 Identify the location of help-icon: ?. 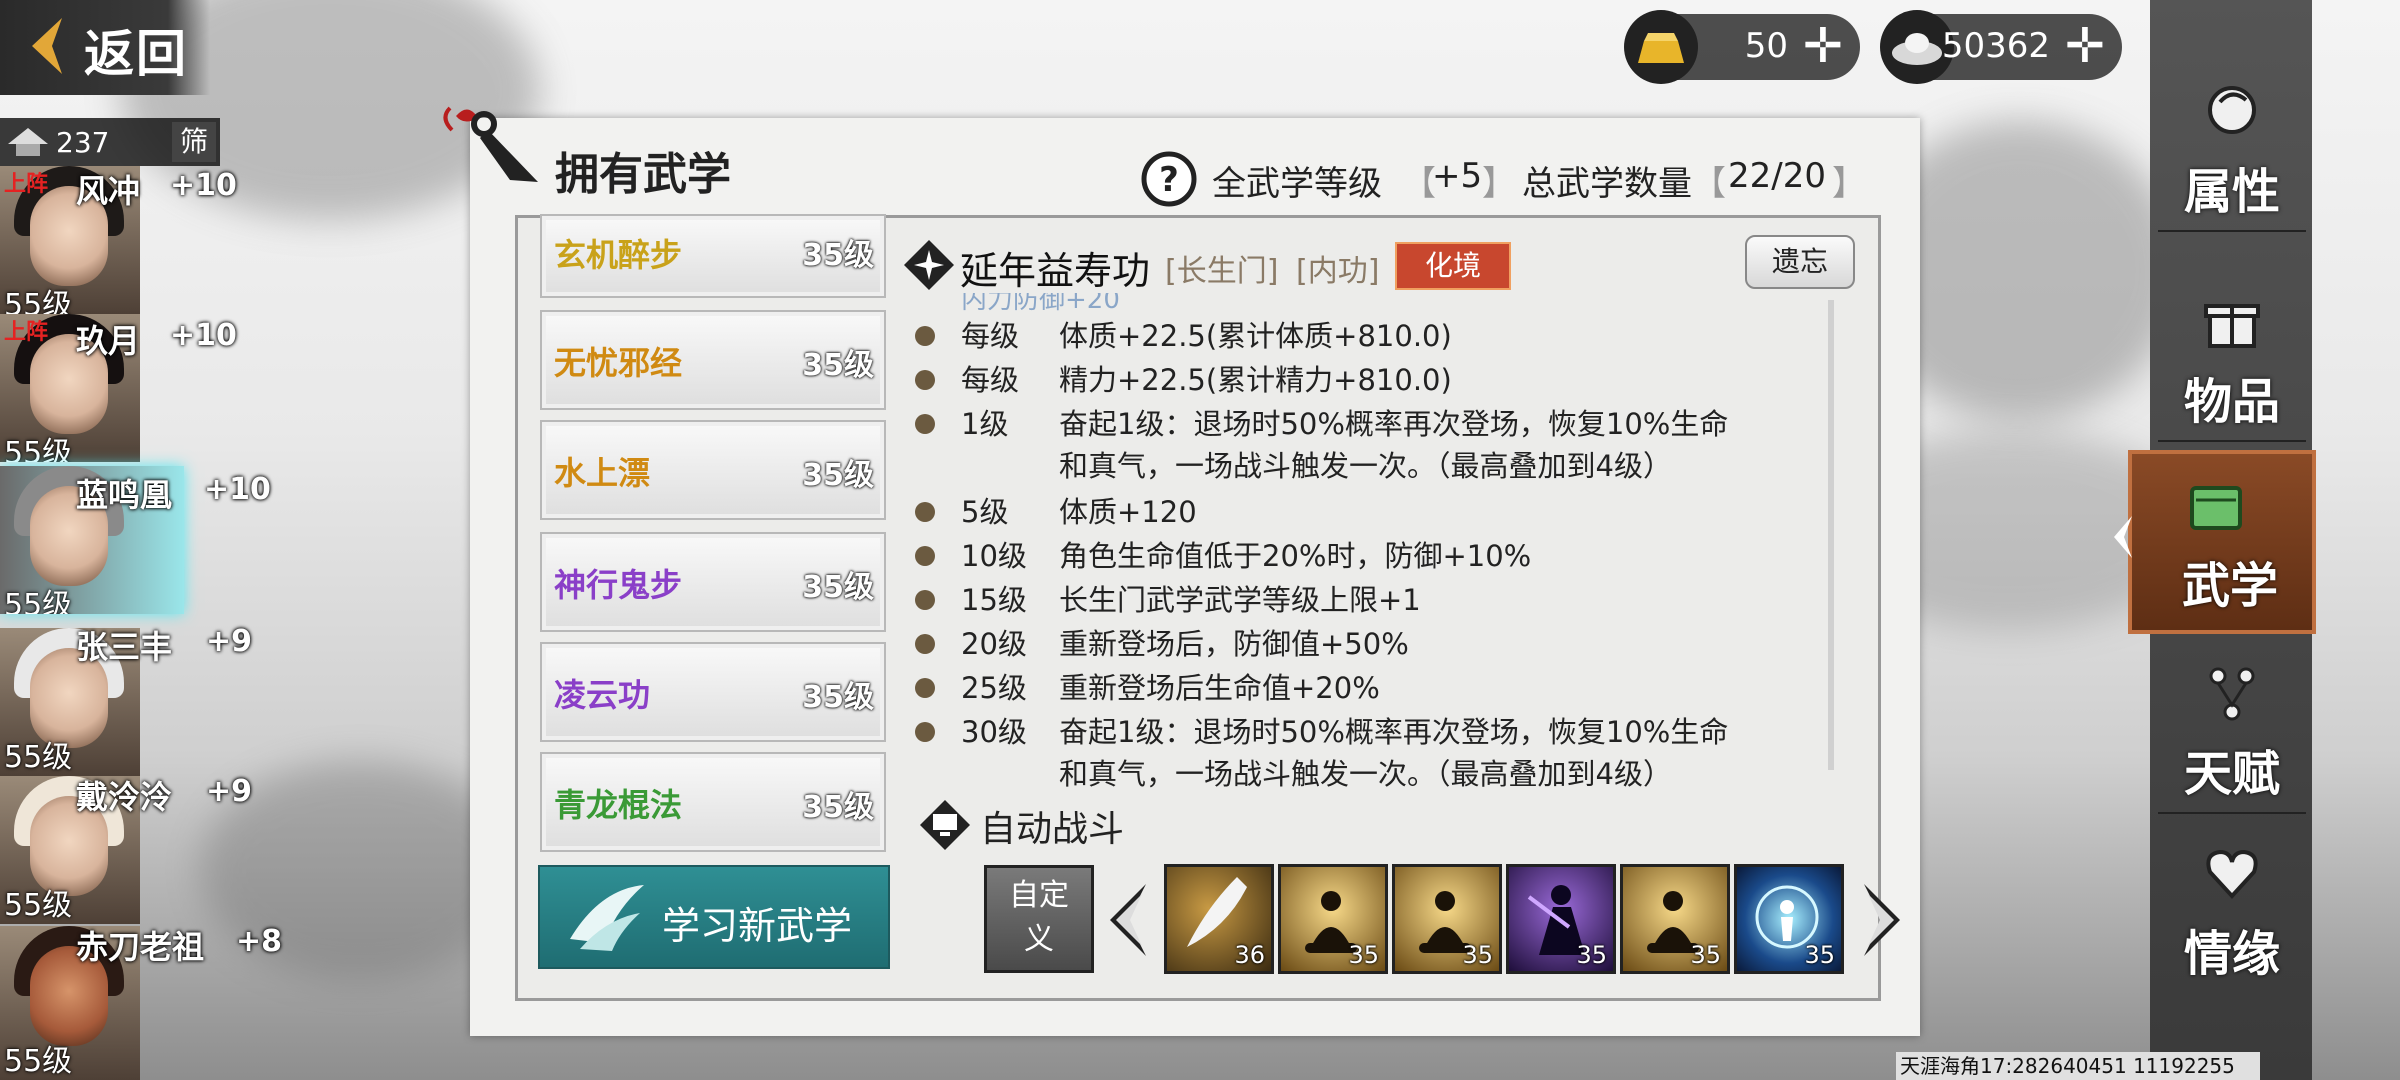
(1169, 179).